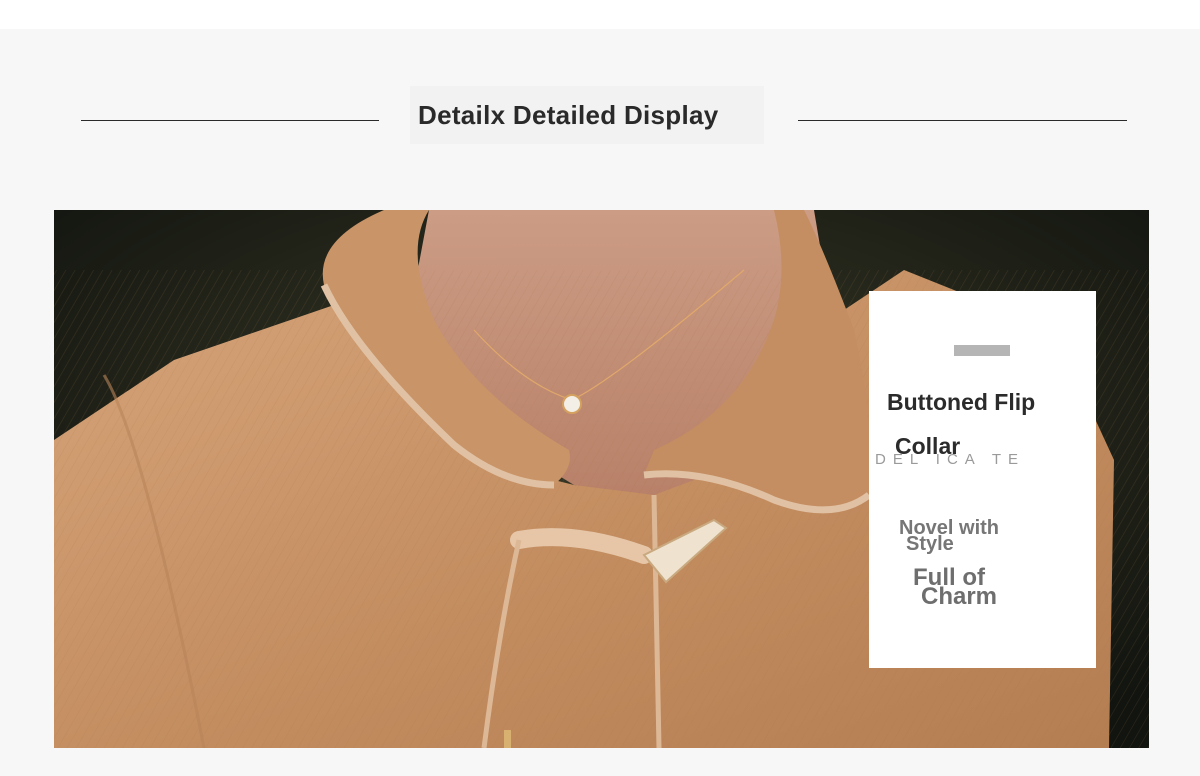  I want to click on card-charm: Full of Charm, so click(955, 588).